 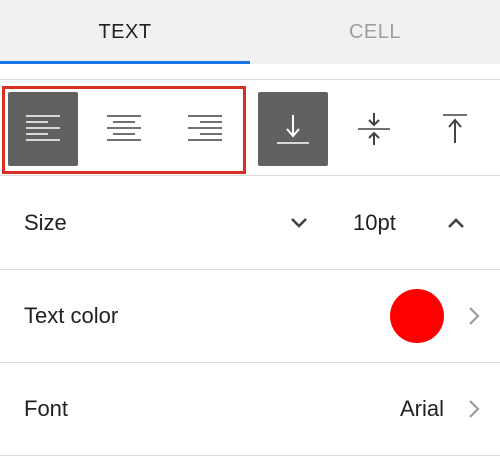 I want to click on font-label: Font, so click(x=46, y=408).